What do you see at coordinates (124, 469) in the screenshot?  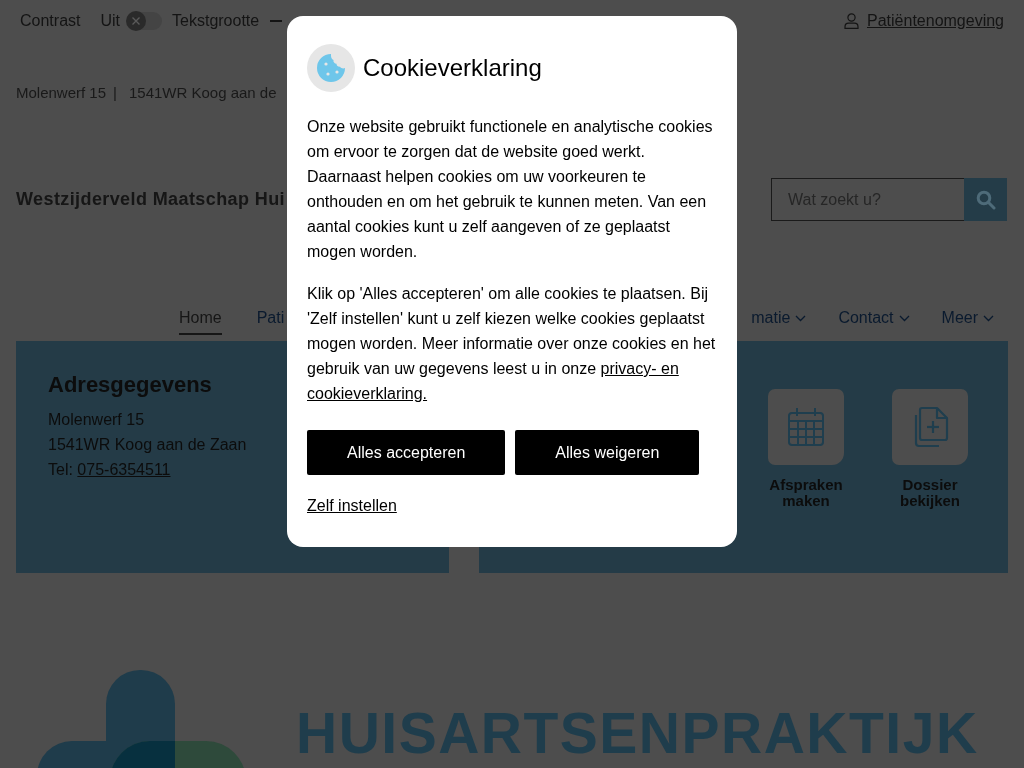 I see `phone-link: 075-6354511` at bounding box center [124, 469].